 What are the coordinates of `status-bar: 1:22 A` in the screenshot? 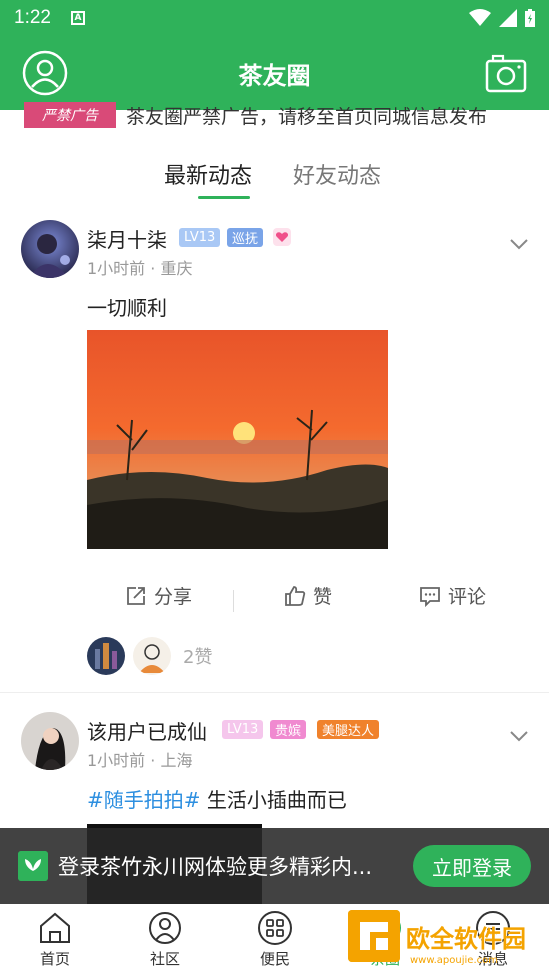 It's located at (274, 18).